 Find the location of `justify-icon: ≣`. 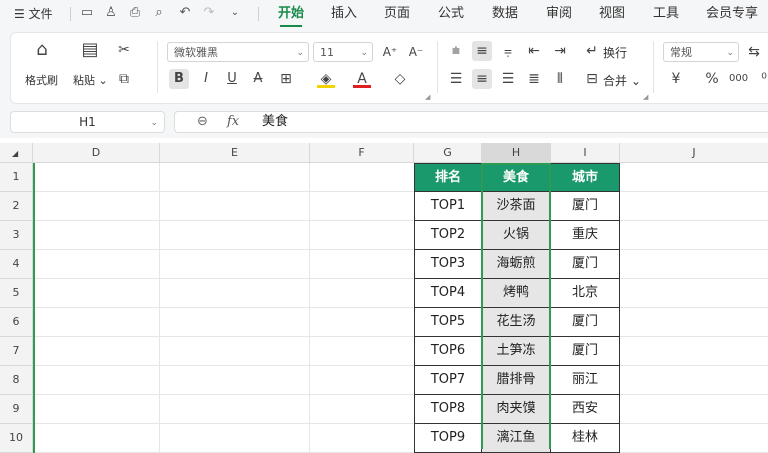

justify-icon: ≣ is located at coordinates (534, 79).